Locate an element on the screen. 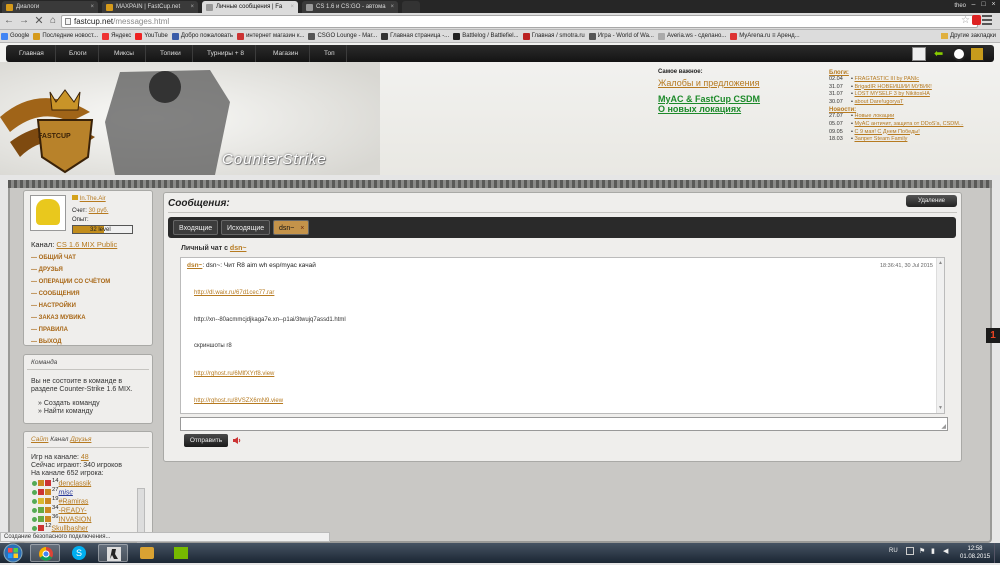 Image resolution: width=1000 pixels, height=565 pixels. nav-shop: Магазин is located at coordinates (286, 53).